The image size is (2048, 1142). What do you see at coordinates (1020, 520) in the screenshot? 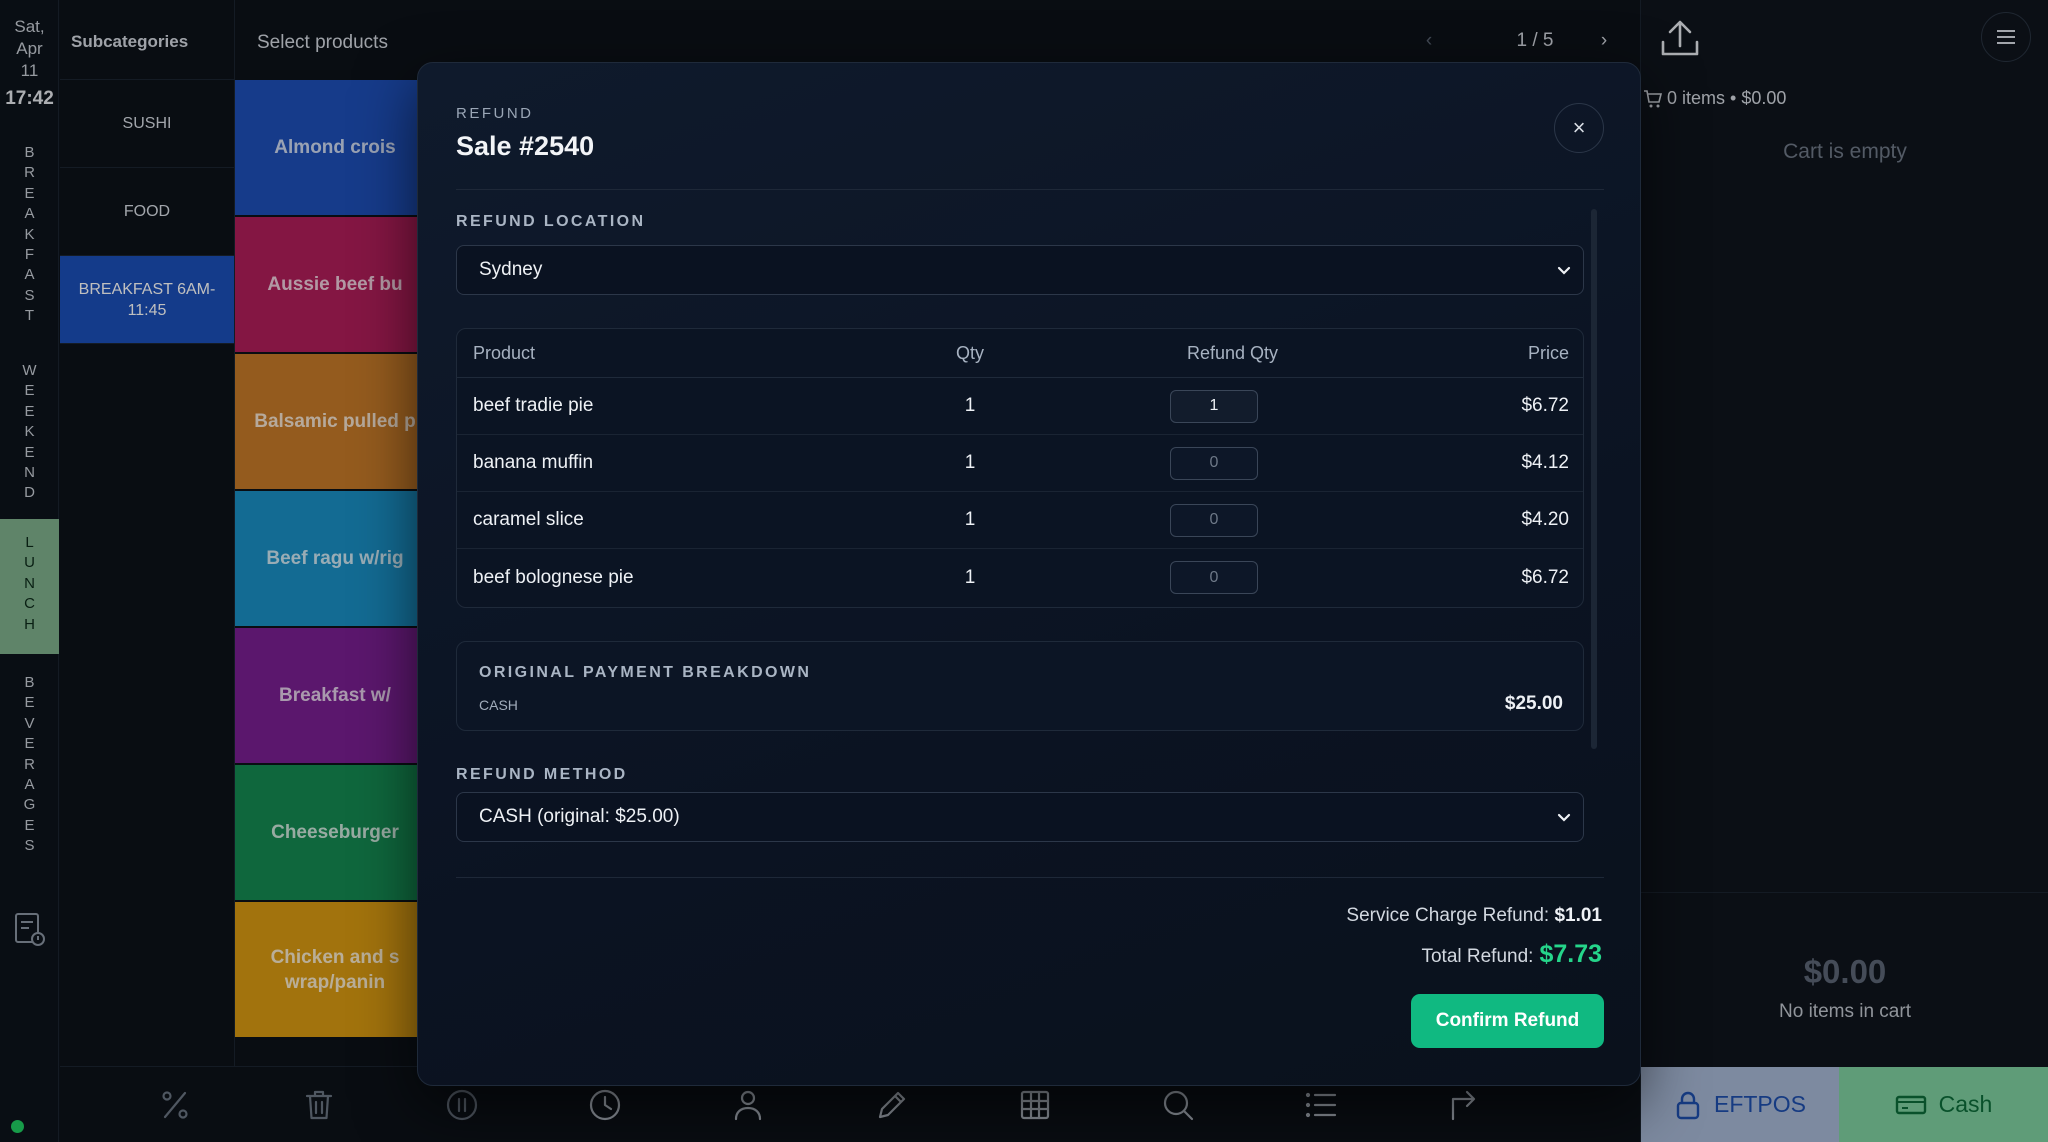
I see `table-row: caramel slice 1 0 $4.20` at bounding box center [1020, 520].